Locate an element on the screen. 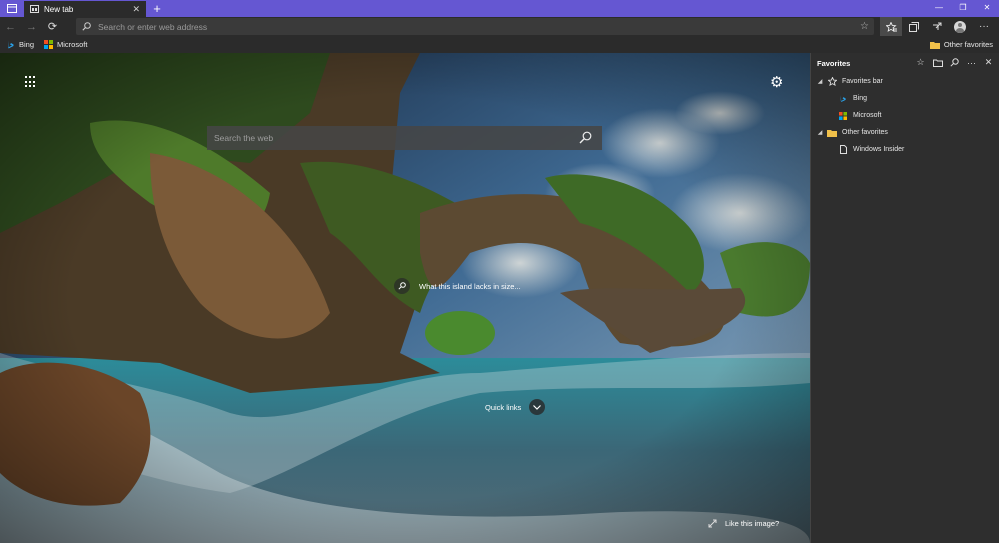 The height and width of the screenshot is (543, 999). settings-gear-icon: ⚙ is located at coordinates (776, 82).